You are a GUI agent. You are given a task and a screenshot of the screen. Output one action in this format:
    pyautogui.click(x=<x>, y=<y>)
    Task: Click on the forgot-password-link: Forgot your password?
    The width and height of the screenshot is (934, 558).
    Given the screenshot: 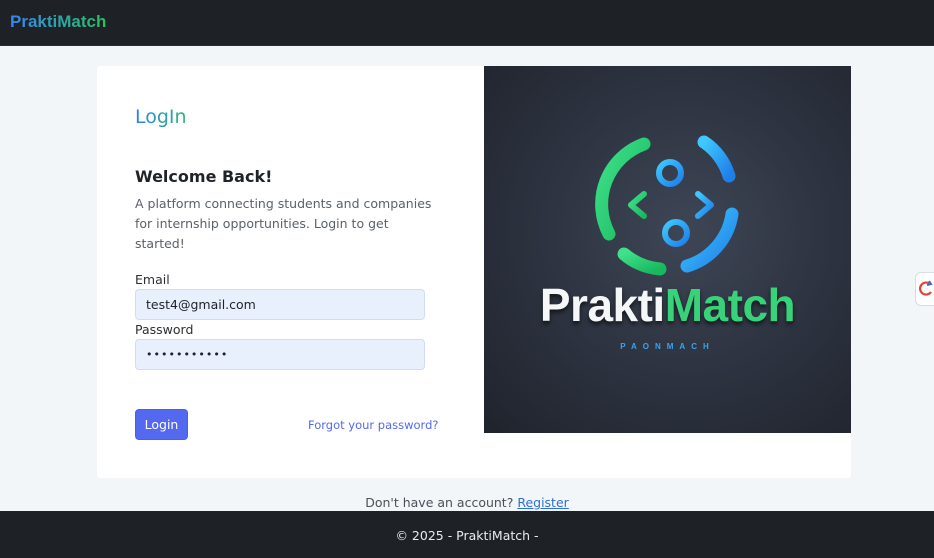 What is the action you would take?
    pyautogui.click(x=373, y=425)
    